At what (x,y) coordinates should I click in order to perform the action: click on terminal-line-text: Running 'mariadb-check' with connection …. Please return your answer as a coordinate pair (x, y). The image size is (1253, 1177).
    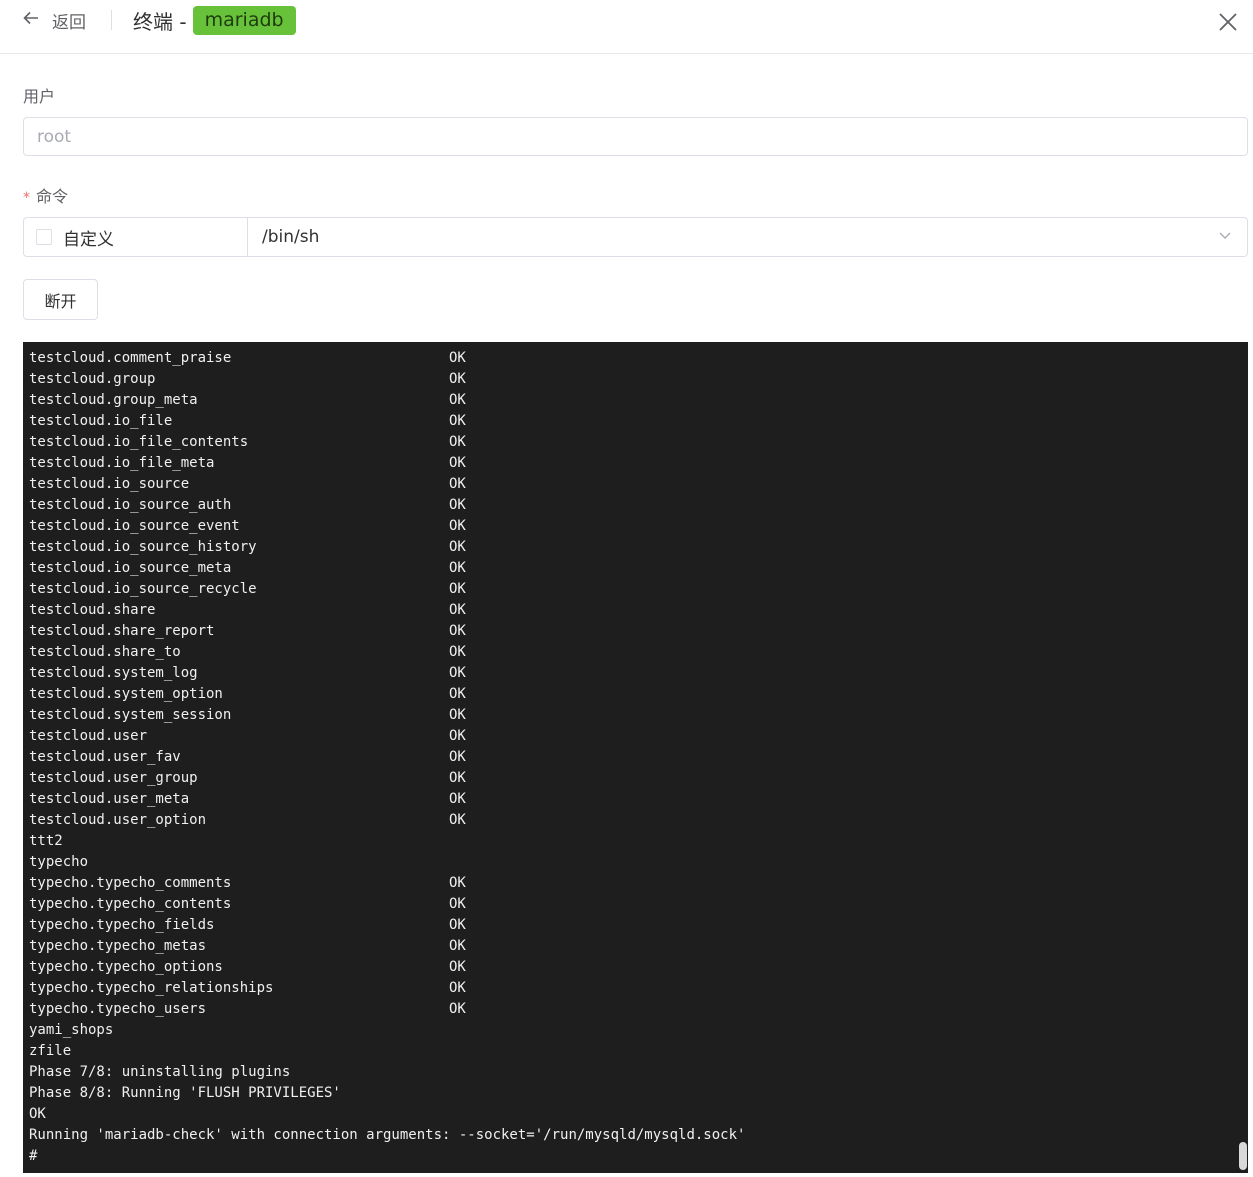
    Looking at the image, I should click on (387, 1135).